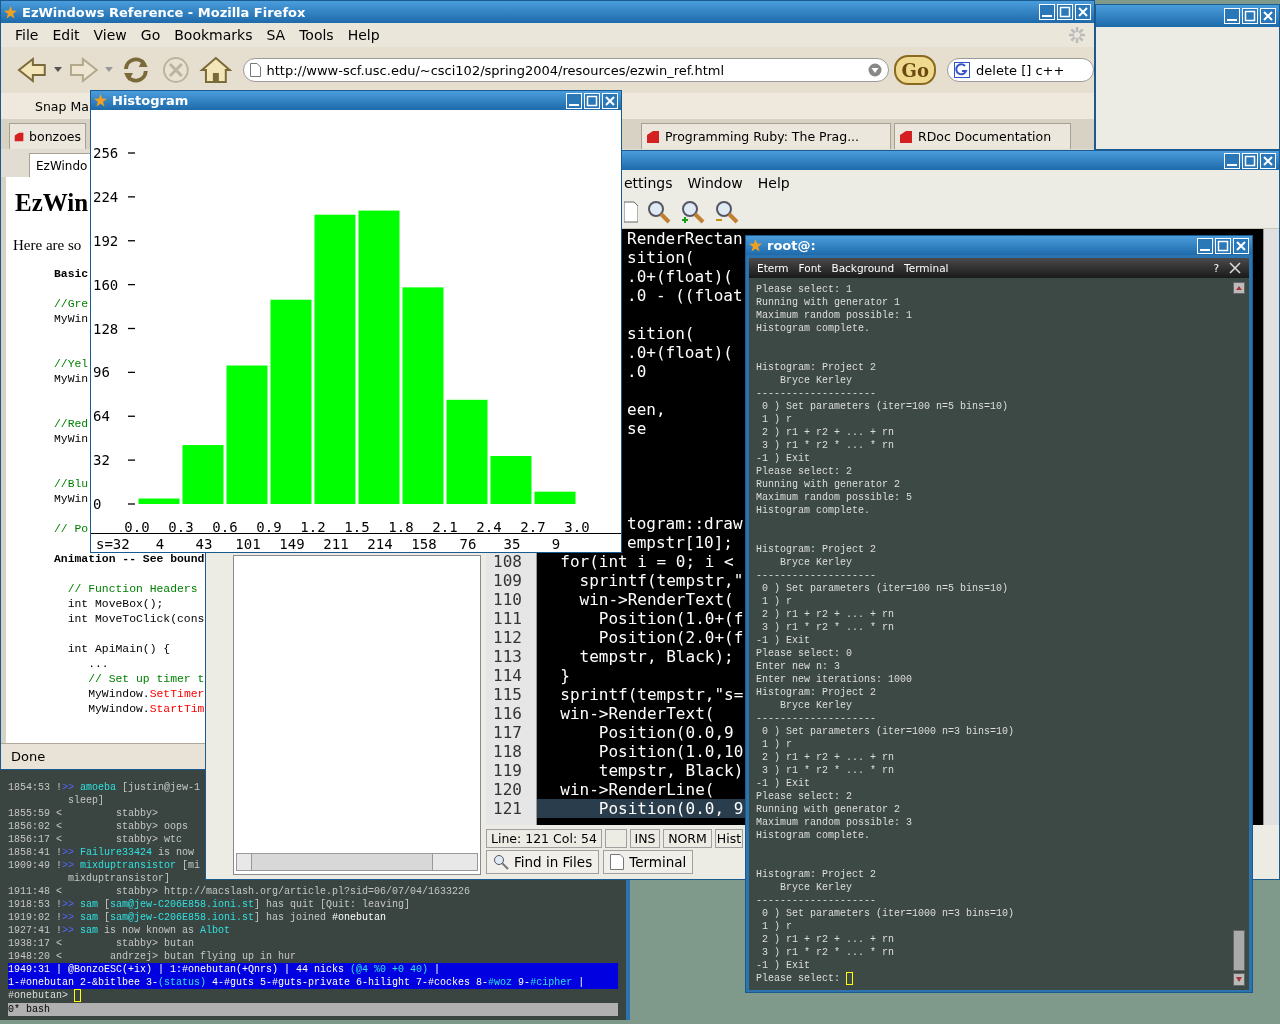 Image resolution: width=1280 pixels, height=1024 pixels. I want to click on code-line: togram::draw, so click(685, 523).